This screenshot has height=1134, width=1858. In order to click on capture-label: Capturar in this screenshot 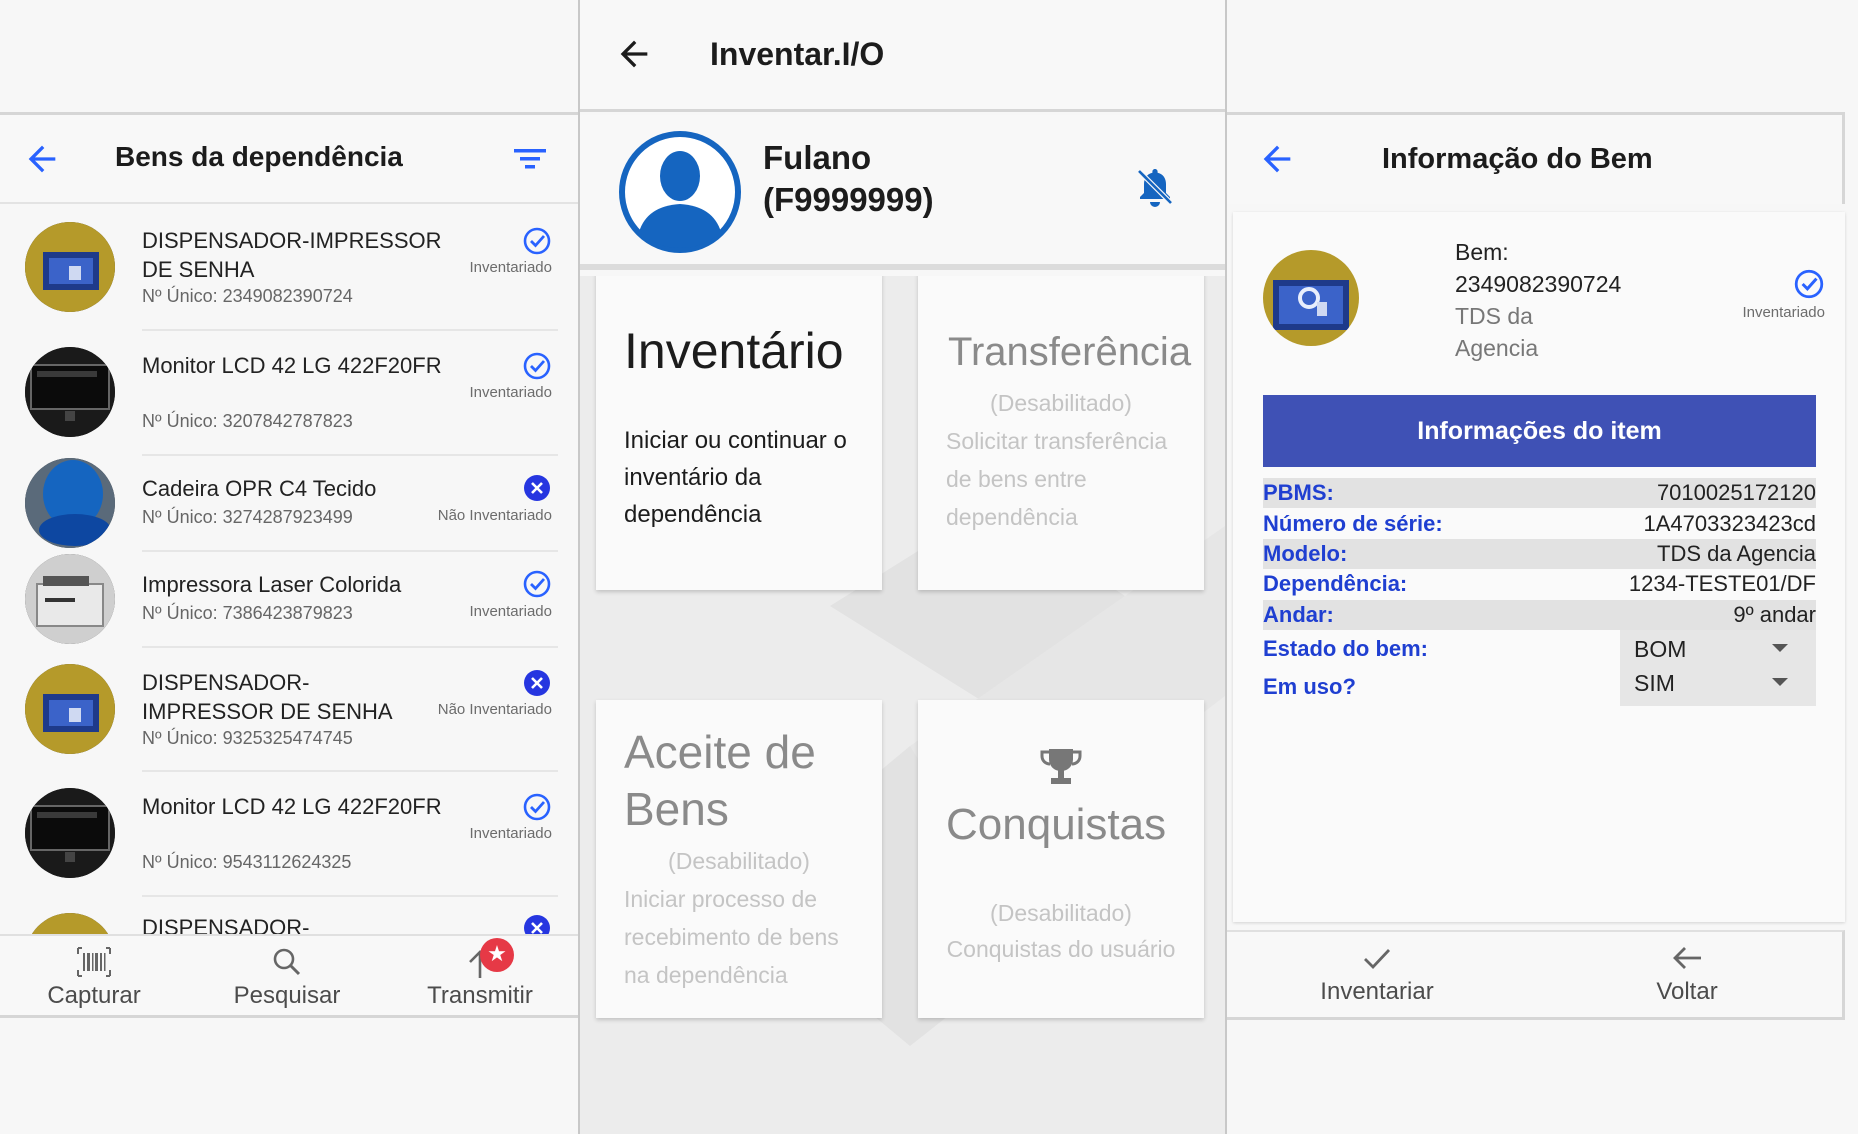, I will do `click(94, 995)`.